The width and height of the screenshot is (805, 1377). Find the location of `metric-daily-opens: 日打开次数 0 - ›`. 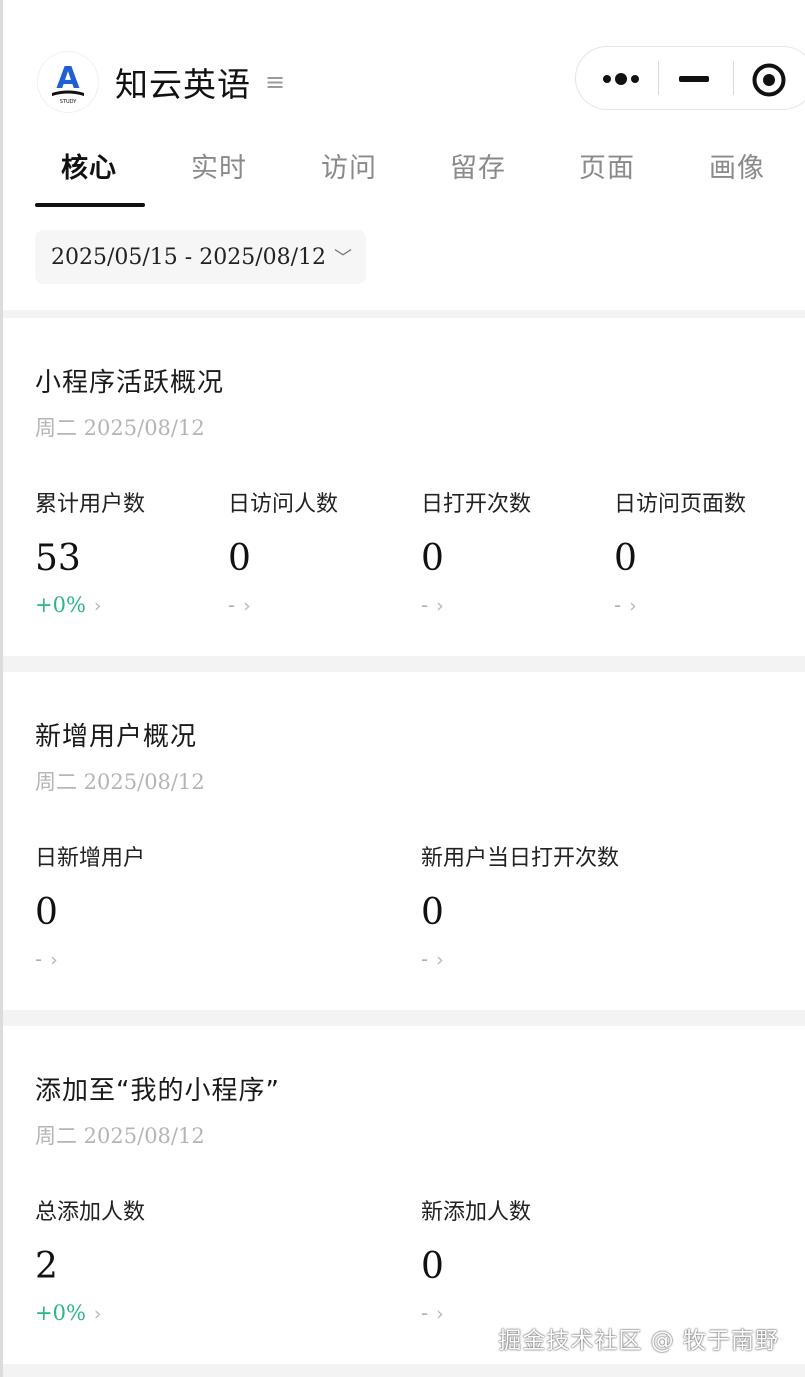

metric-daily-opens: 日打开次数 0 - › is located at coordinates (476, 551).